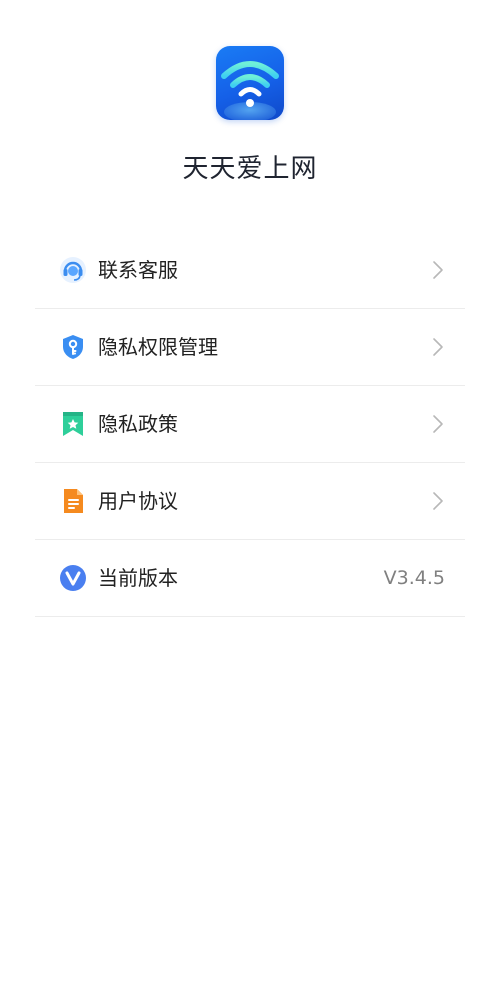 This screenshot has height=1000, width=500. Describe the element at coordinates (250, 169) in the screenshot. I see `app-name: 天天爱上网` at that location.